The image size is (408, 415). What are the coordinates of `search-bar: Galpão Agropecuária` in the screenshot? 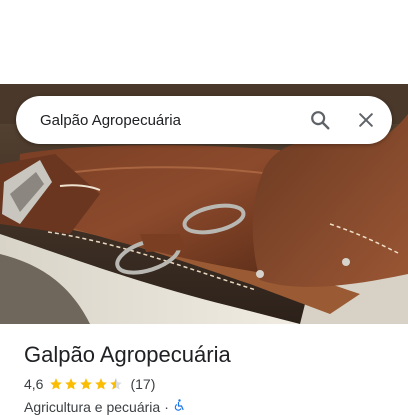 It's located at (204, 120).